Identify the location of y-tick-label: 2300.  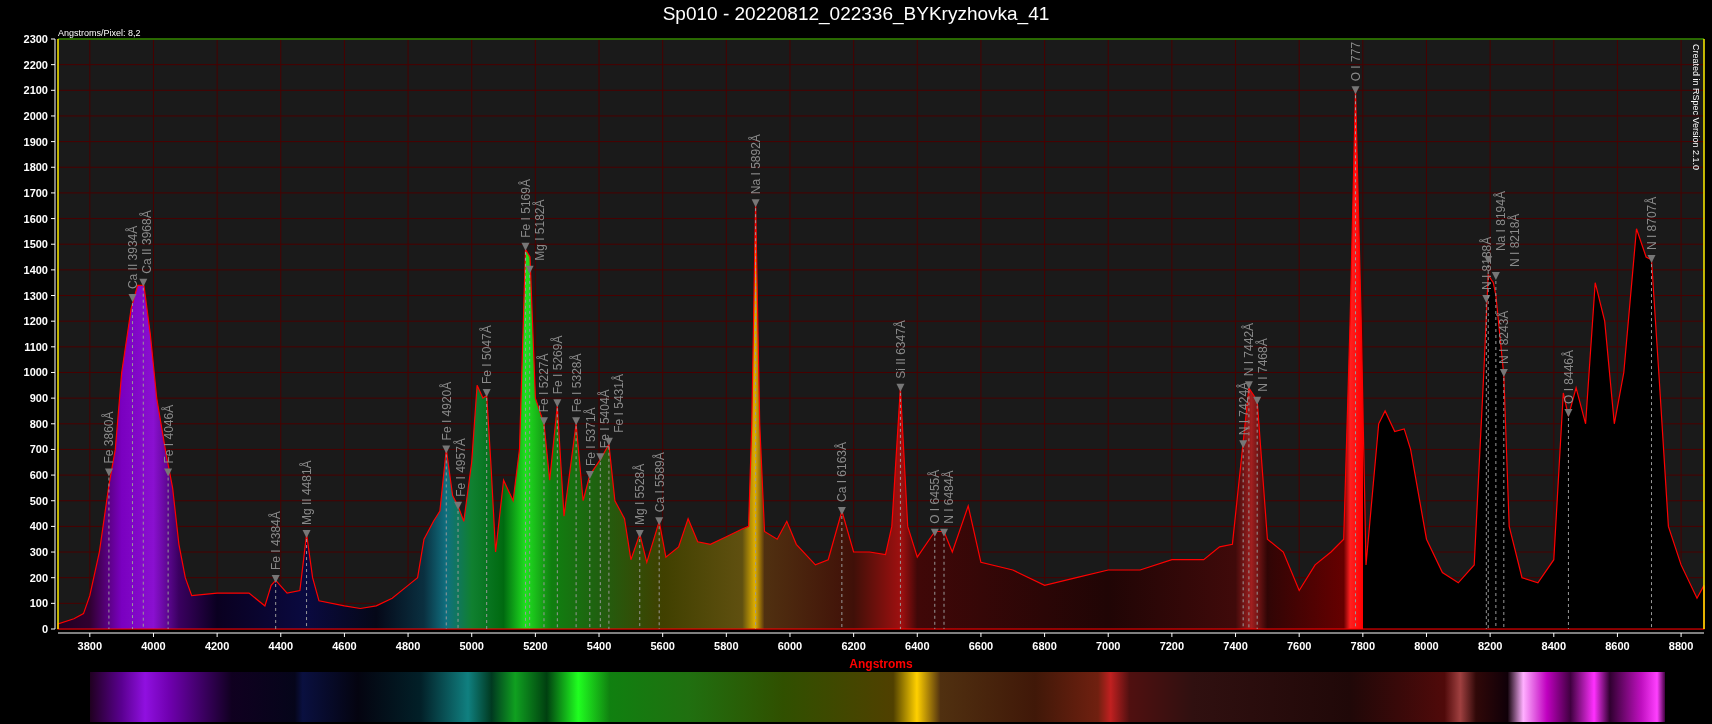
(35, 39).